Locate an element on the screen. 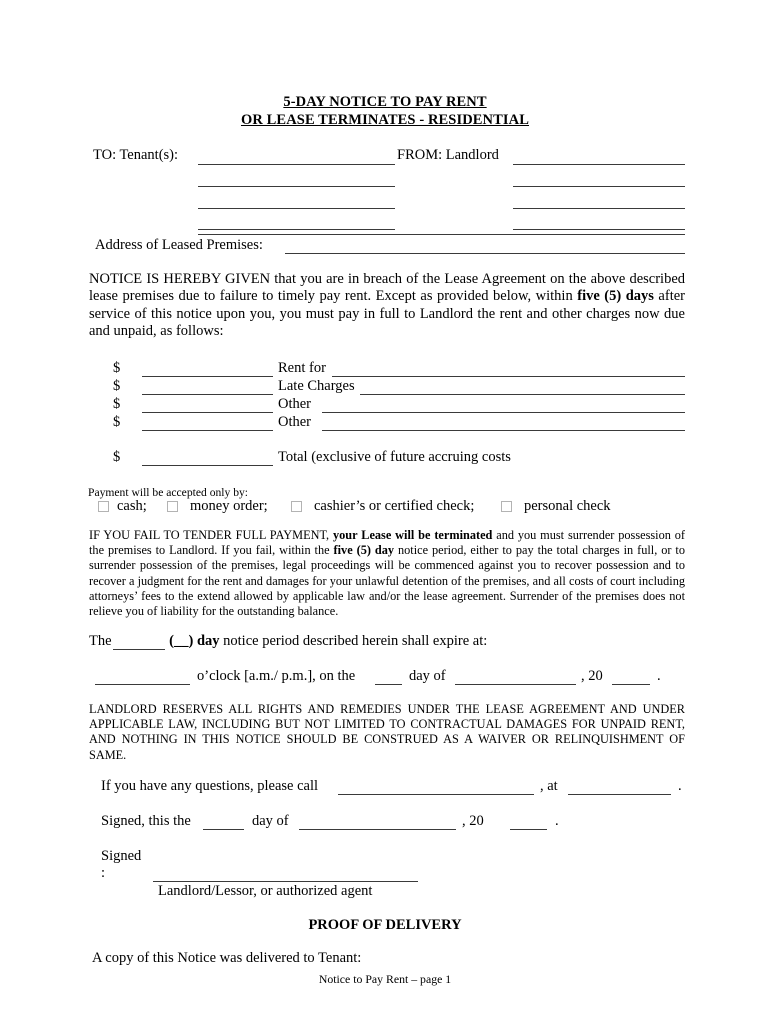 The height and width of the screenshot is (1024, 770). charge-currency-4: $ is located at coordinates (117, 422).